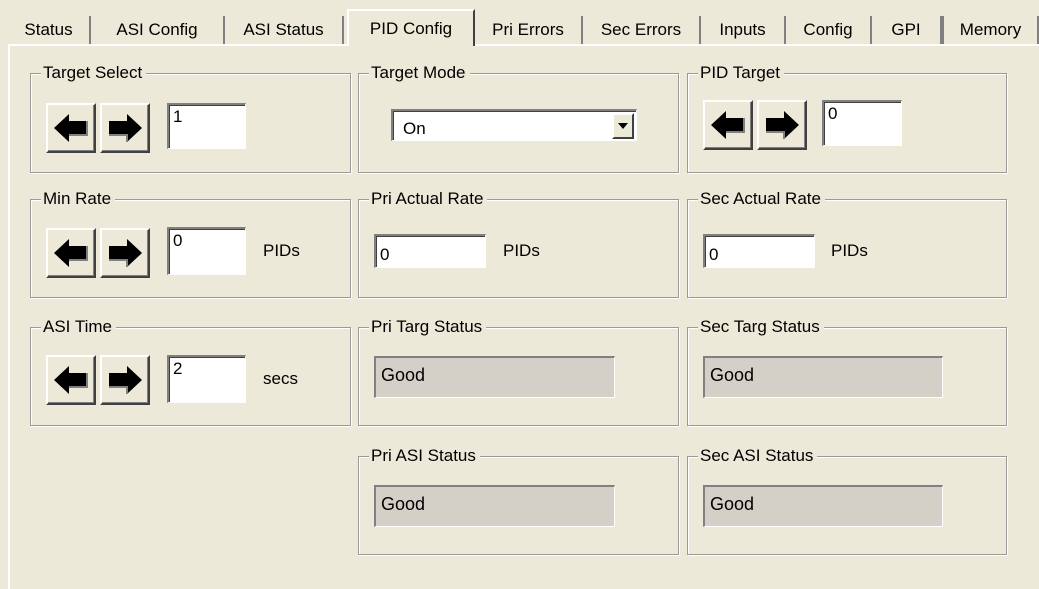 This screenshot has height=589, width=1039. I want to click on pid-target-input: 0, so click(862, 123).